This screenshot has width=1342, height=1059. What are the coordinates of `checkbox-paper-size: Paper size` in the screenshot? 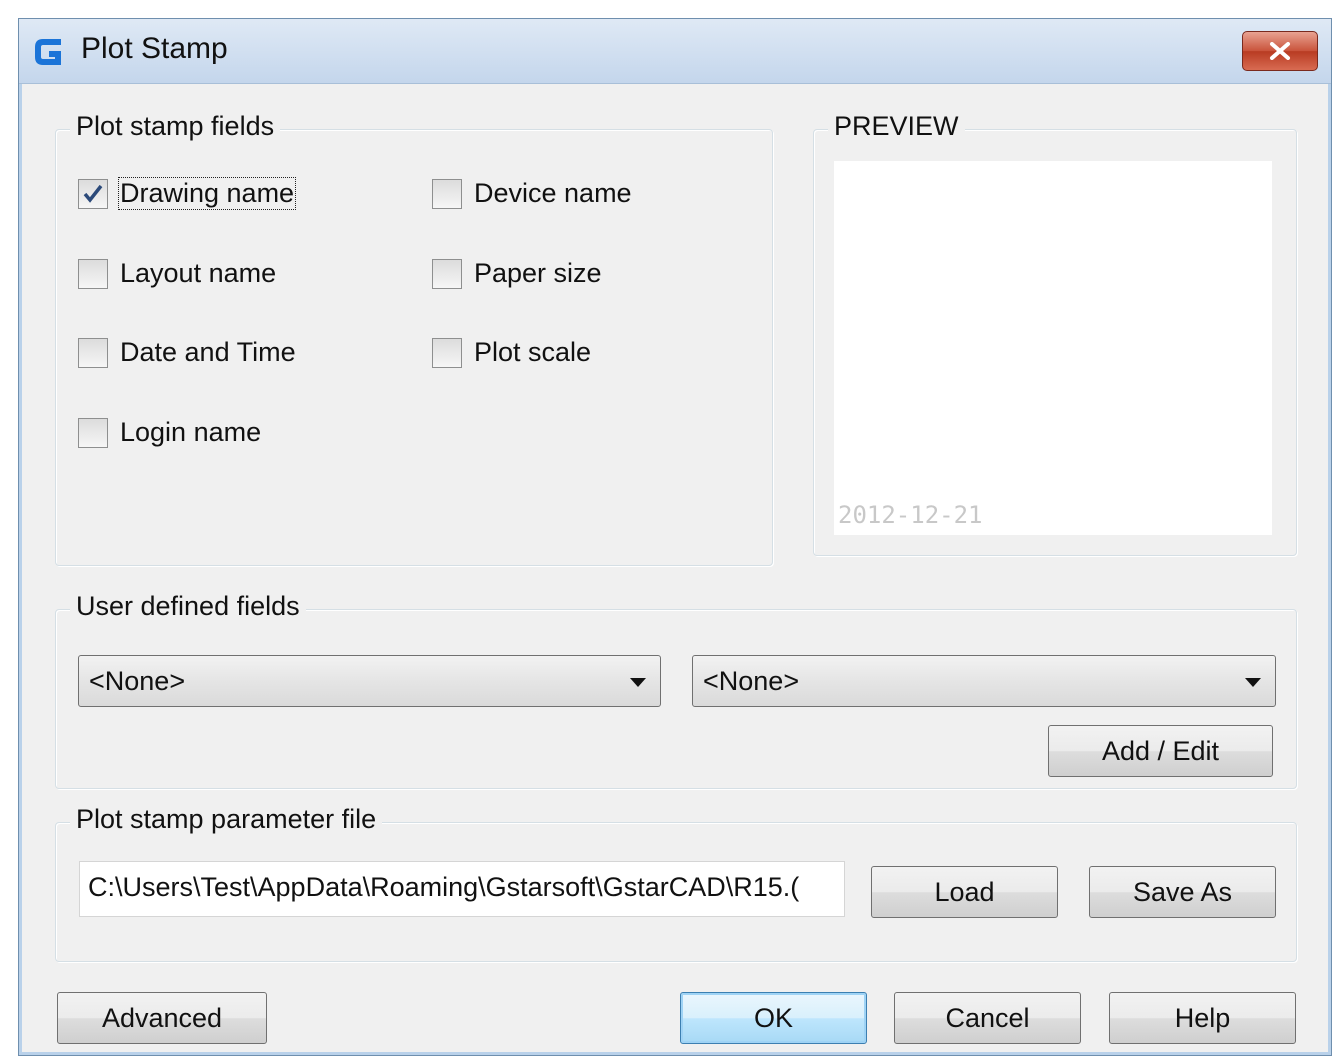 It's located at (518, 273).